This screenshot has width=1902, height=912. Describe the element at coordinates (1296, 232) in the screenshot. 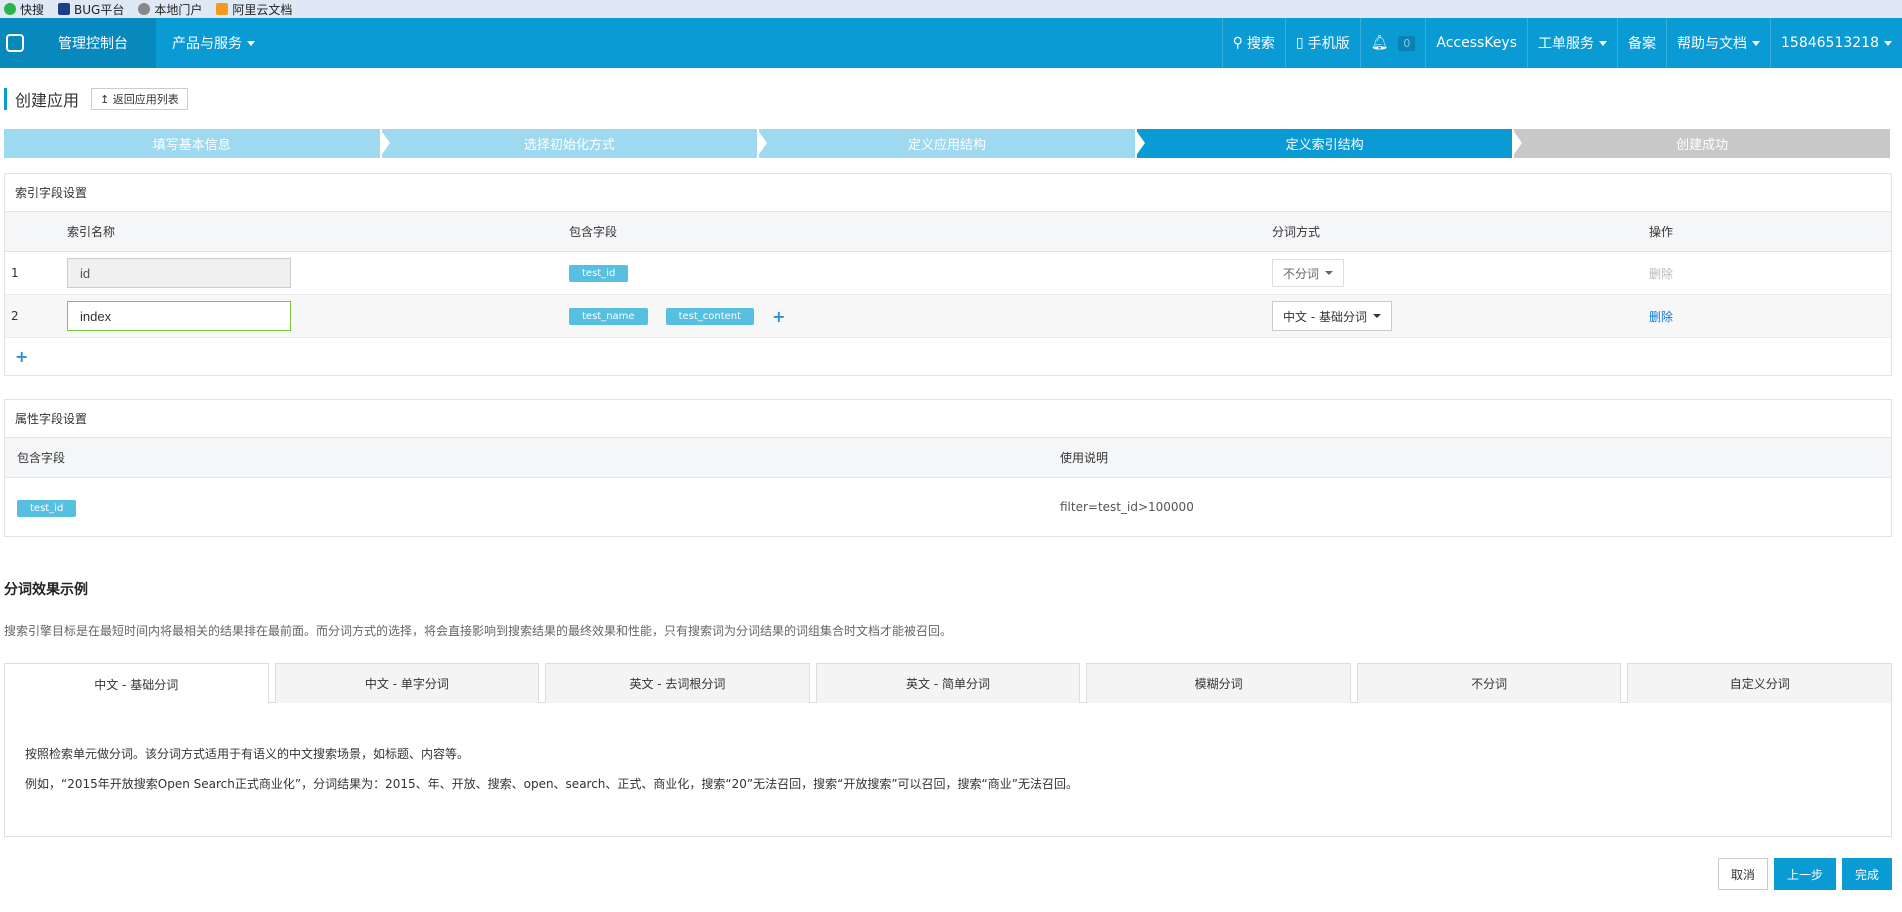

I see `col-split: 分词方式` at that location.